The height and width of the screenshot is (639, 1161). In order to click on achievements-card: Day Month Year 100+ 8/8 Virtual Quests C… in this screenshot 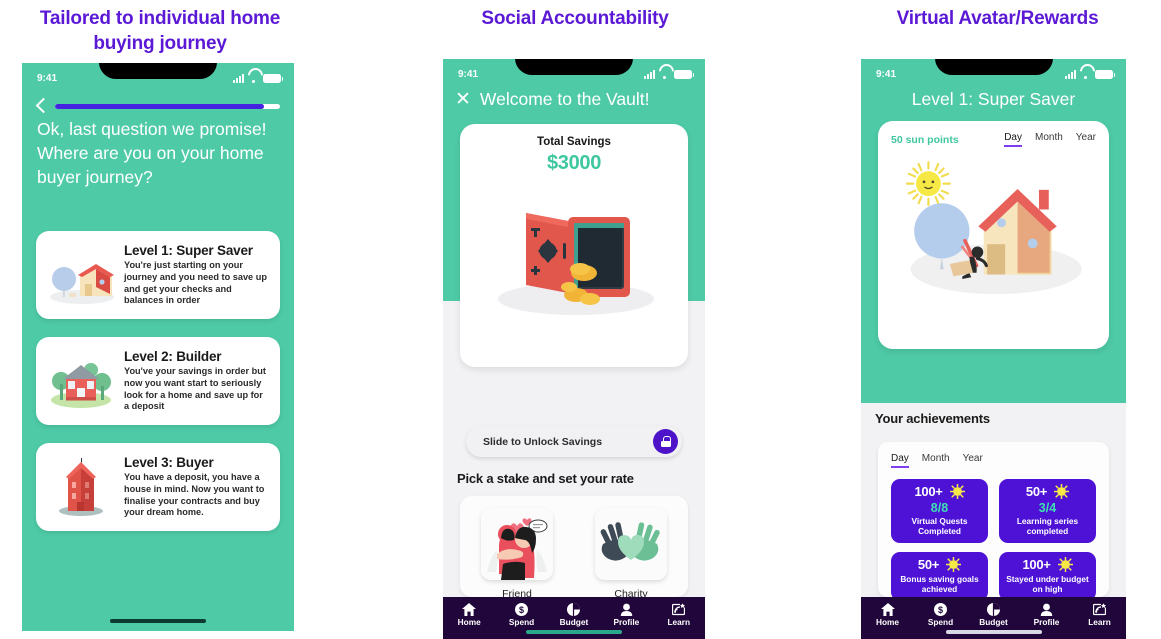, I will do `click(993, 519)`.